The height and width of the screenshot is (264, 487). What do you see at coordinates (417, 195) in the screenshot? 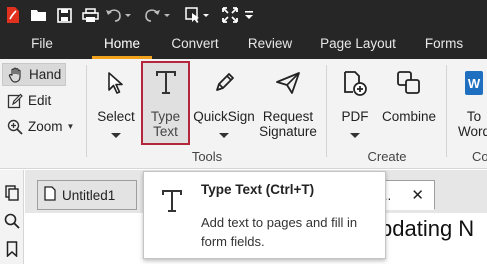
I see `close-icon: ✕` at bounding box center [417, 195].